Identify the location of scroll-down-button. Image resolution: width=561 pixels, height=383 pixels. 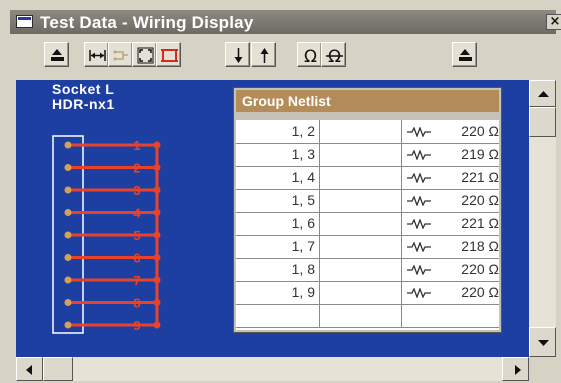
(542, 342).